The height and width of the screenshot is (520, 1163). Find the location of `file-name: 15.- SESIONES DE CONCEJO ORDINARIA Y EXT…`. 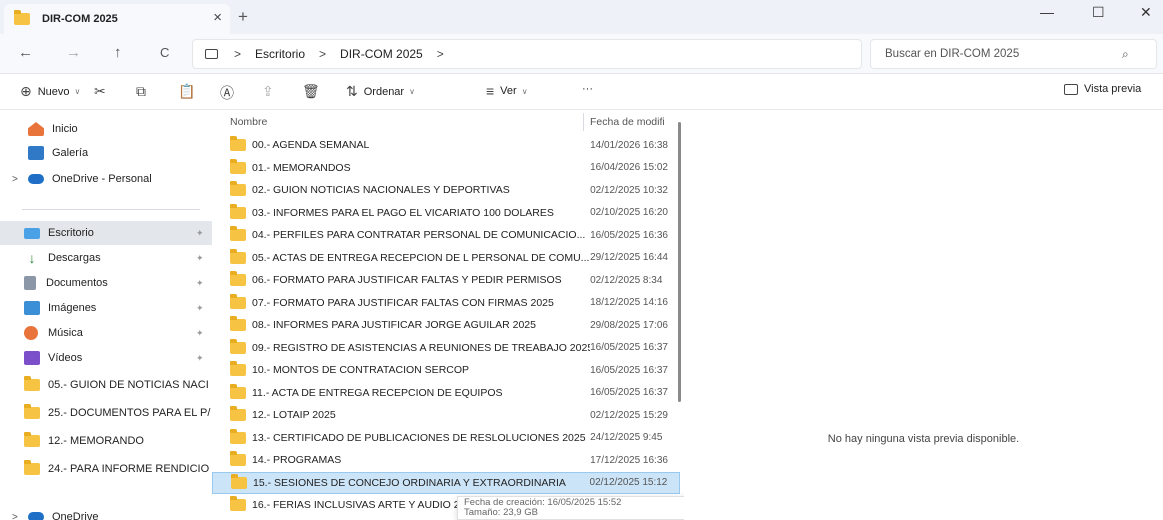

file-name: 15.- SESIONES DE CONCEJO ORDINARIA Y EXT… is located at coordinates (409, 482).